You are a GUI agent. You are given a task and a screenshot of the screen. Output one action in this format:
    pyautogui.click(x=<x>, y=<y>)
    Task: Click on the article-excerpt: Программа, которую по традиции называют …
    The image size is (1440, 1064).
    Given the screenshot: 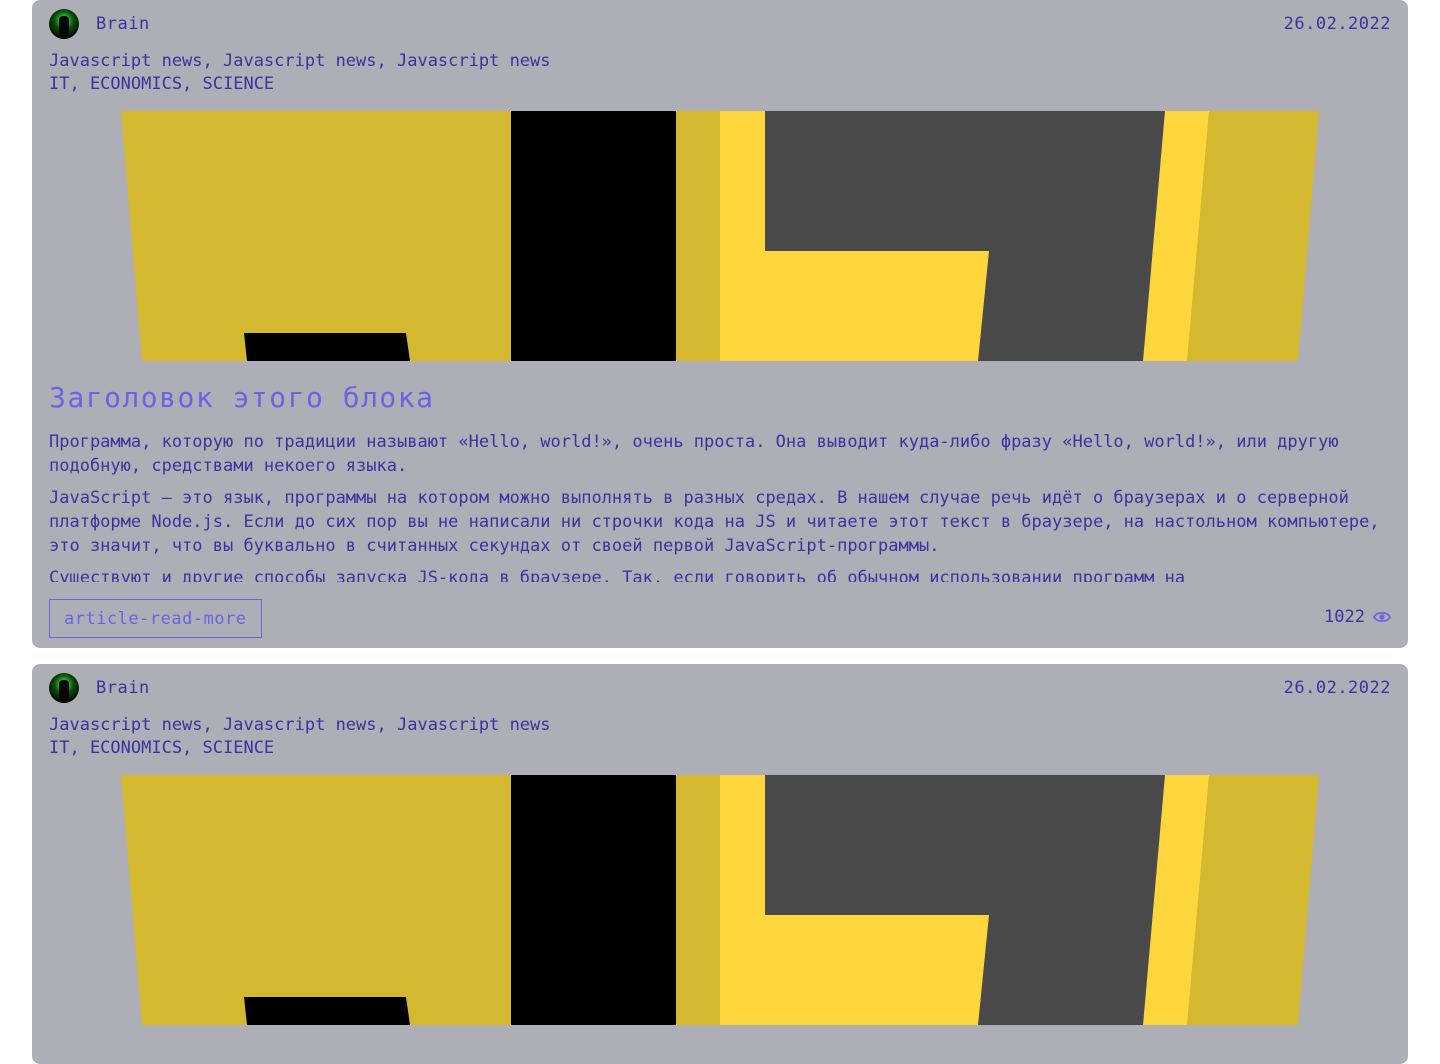 What is the action you would take?
    pyautogui.click(x=720, y=506)
    